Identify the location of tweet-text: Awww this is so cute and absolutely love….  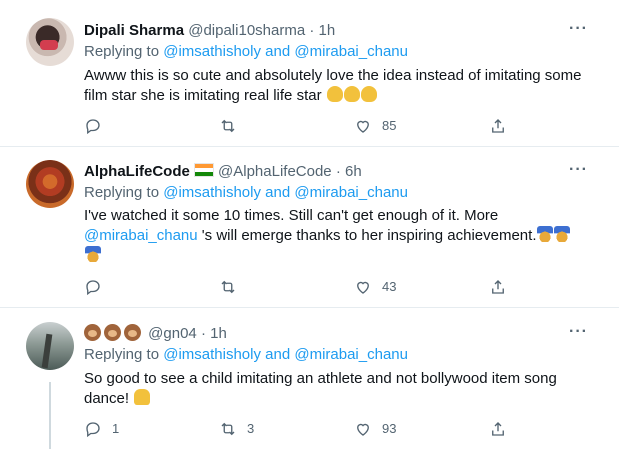
(333, 85).